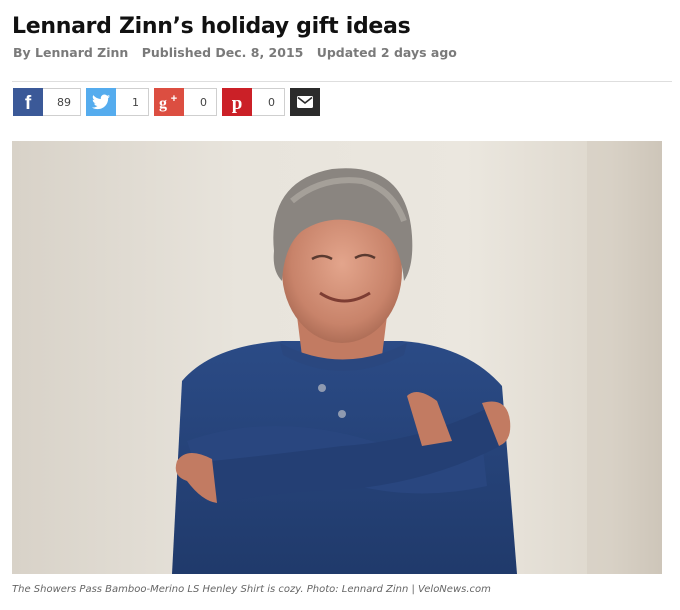 This screenshot has height=610, width=680. What do you see at coordinates (163, 103) in the screenshot?
I see `svg-text: g` at bounding box center [163, 103].